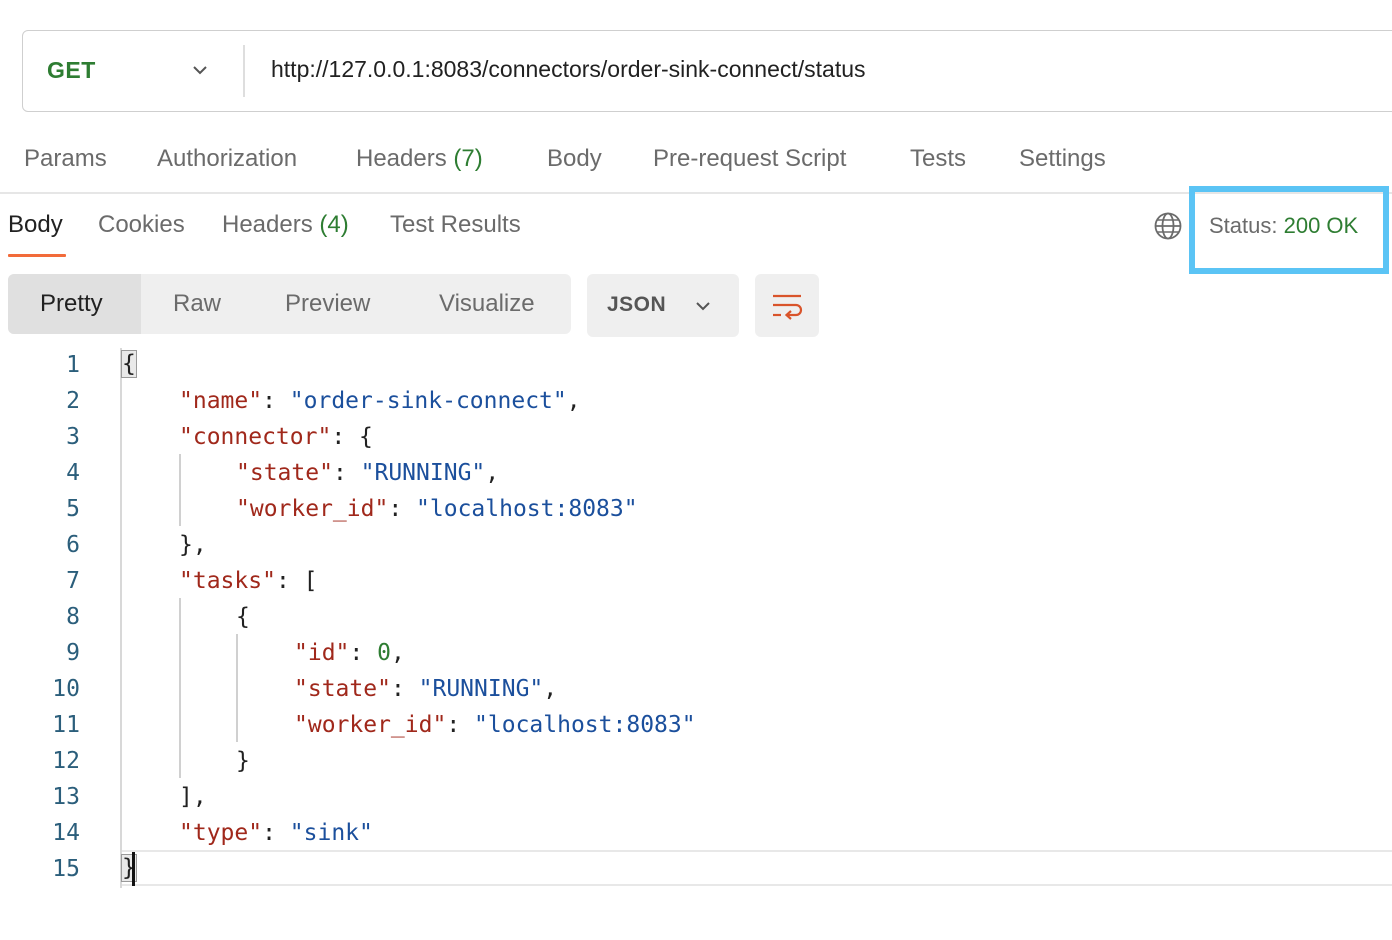  Describe the element at coordinates (227, 159) in the screenshot. I see `tab-authorization: Authorization` at that location.